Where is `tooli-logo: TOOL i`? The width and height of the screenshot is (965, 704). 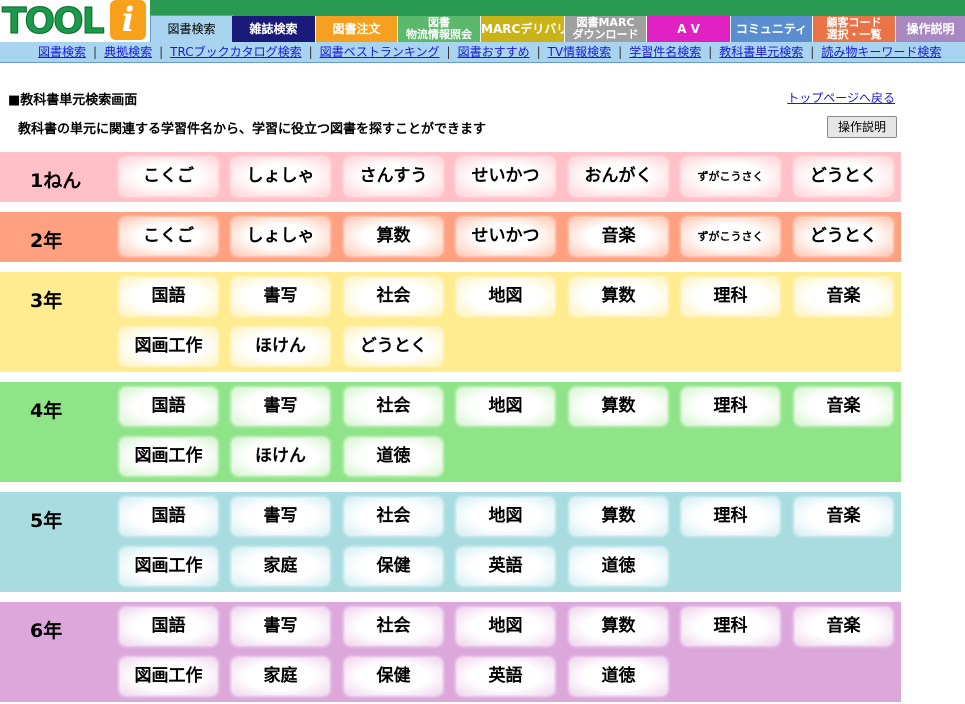
tooli-logo: TOOL i is located at coordinates (75, 21).